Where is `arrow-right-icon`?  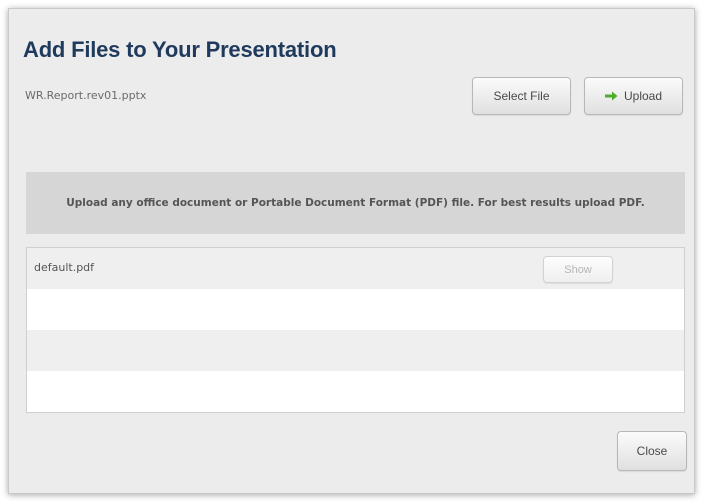
arrow-right-icon is located at coordinates (611, 96).